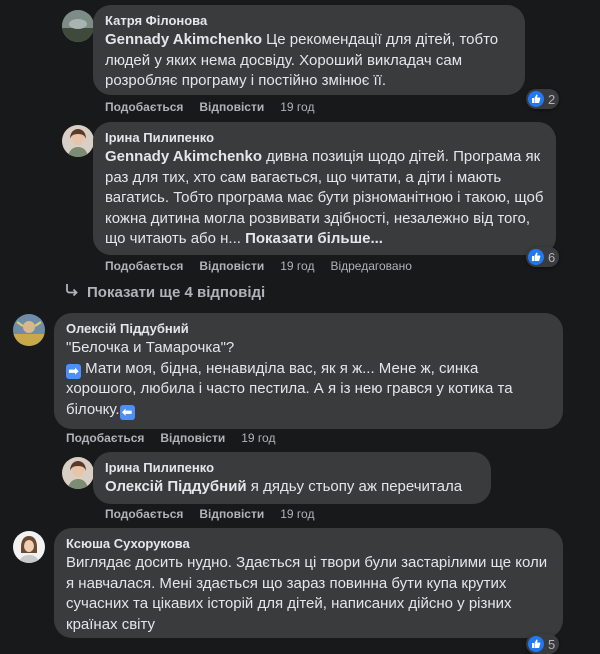 This screenshot has height=654, width=600. What do you see at coordinates (552, 644) in the screenshot?
I see `reaction-number: 5` at bounding box center [552, 644].